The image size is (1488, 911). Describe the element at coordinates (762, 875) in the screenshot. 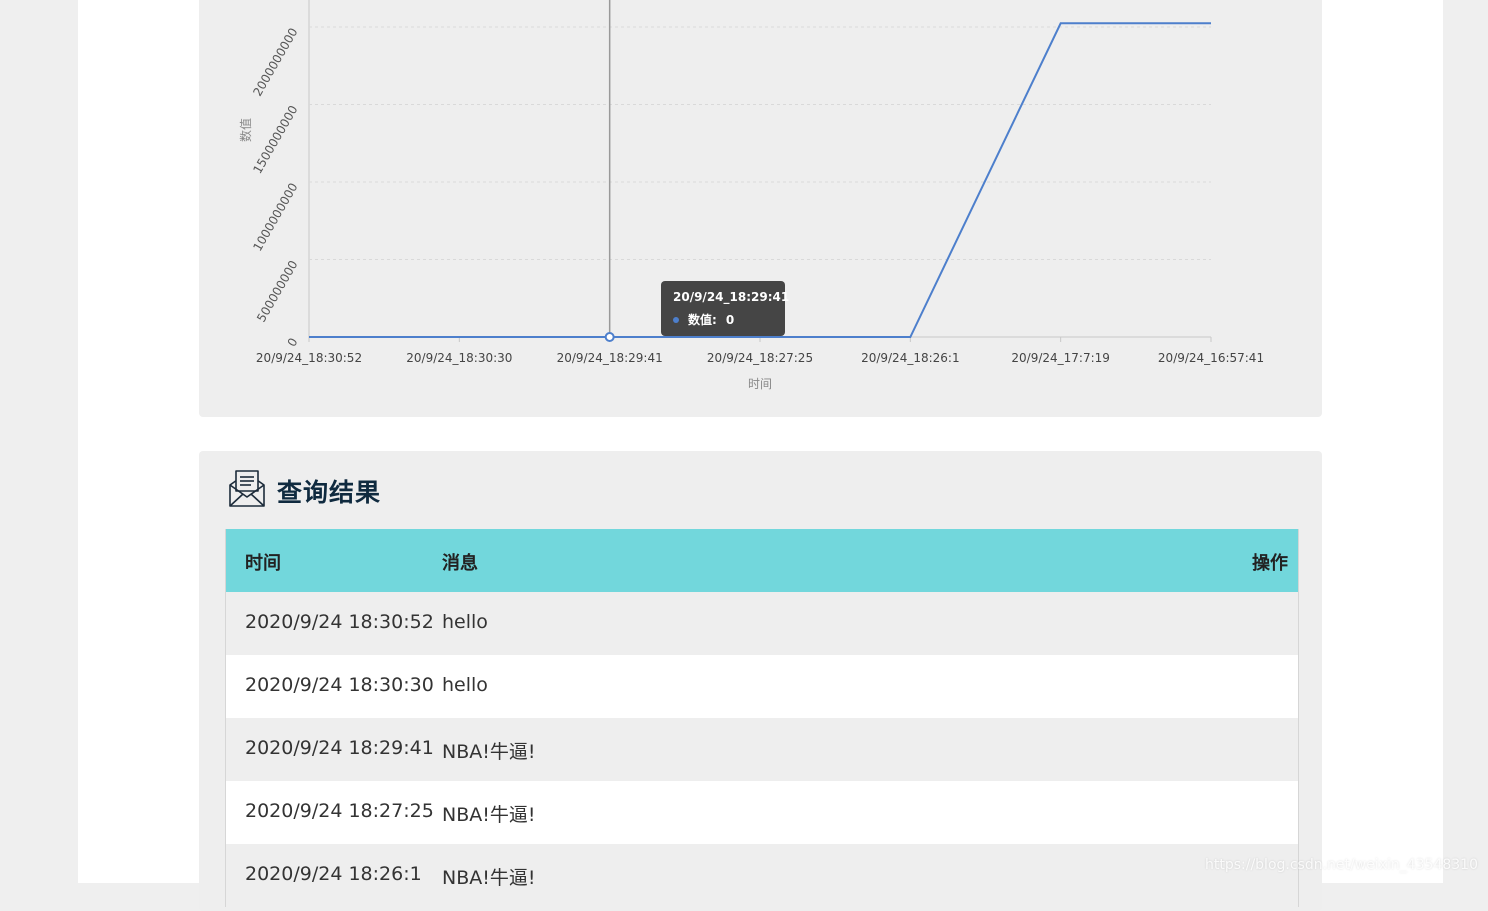

I see `table-row: 2020/9/24 18:26:1 NBA!牛逼!` at that location.